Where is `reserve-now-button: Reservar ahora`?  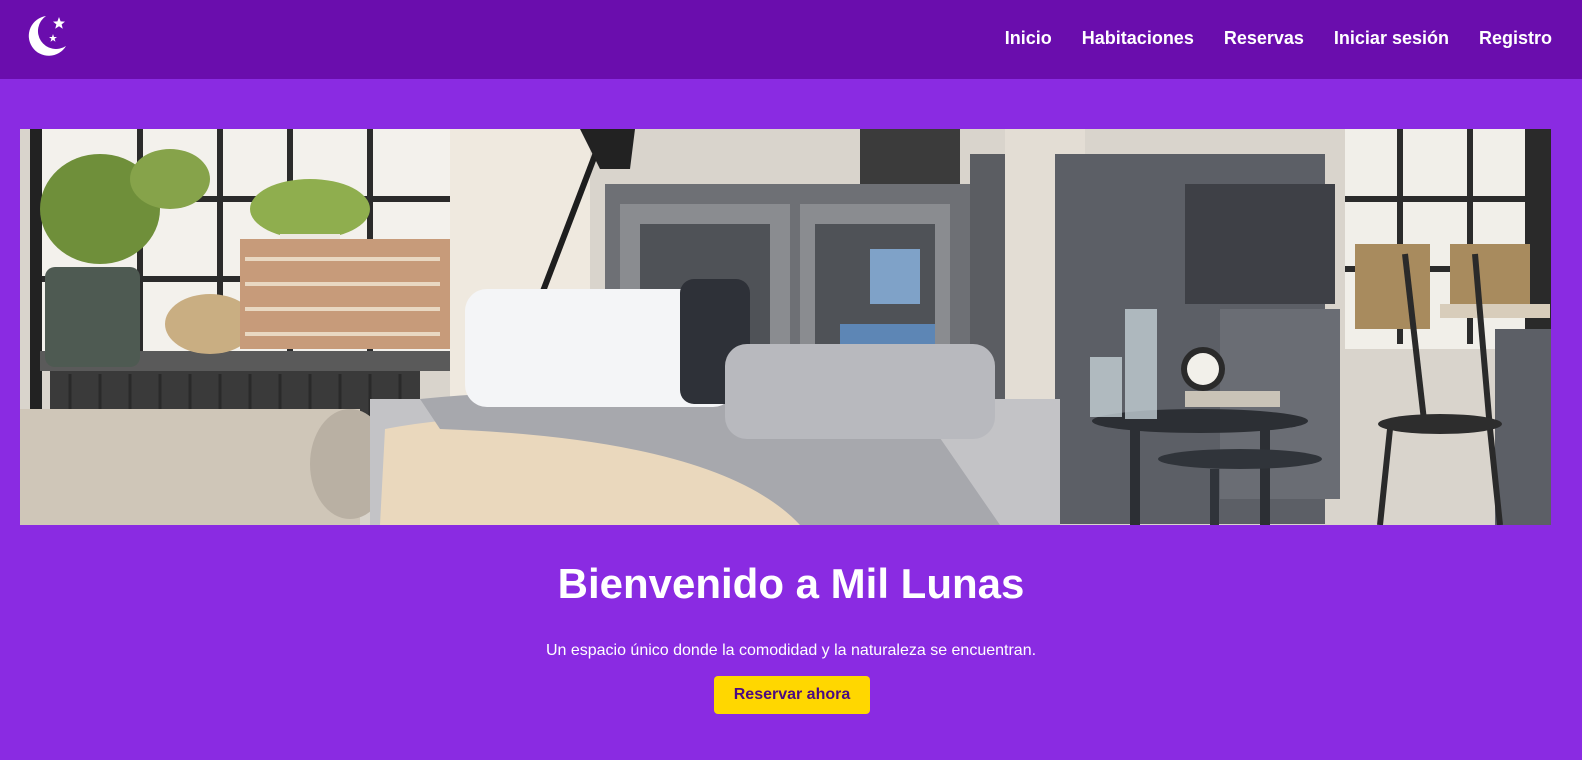
reserve-now-button: Reservar ahora is located at coordinates (792, 695).